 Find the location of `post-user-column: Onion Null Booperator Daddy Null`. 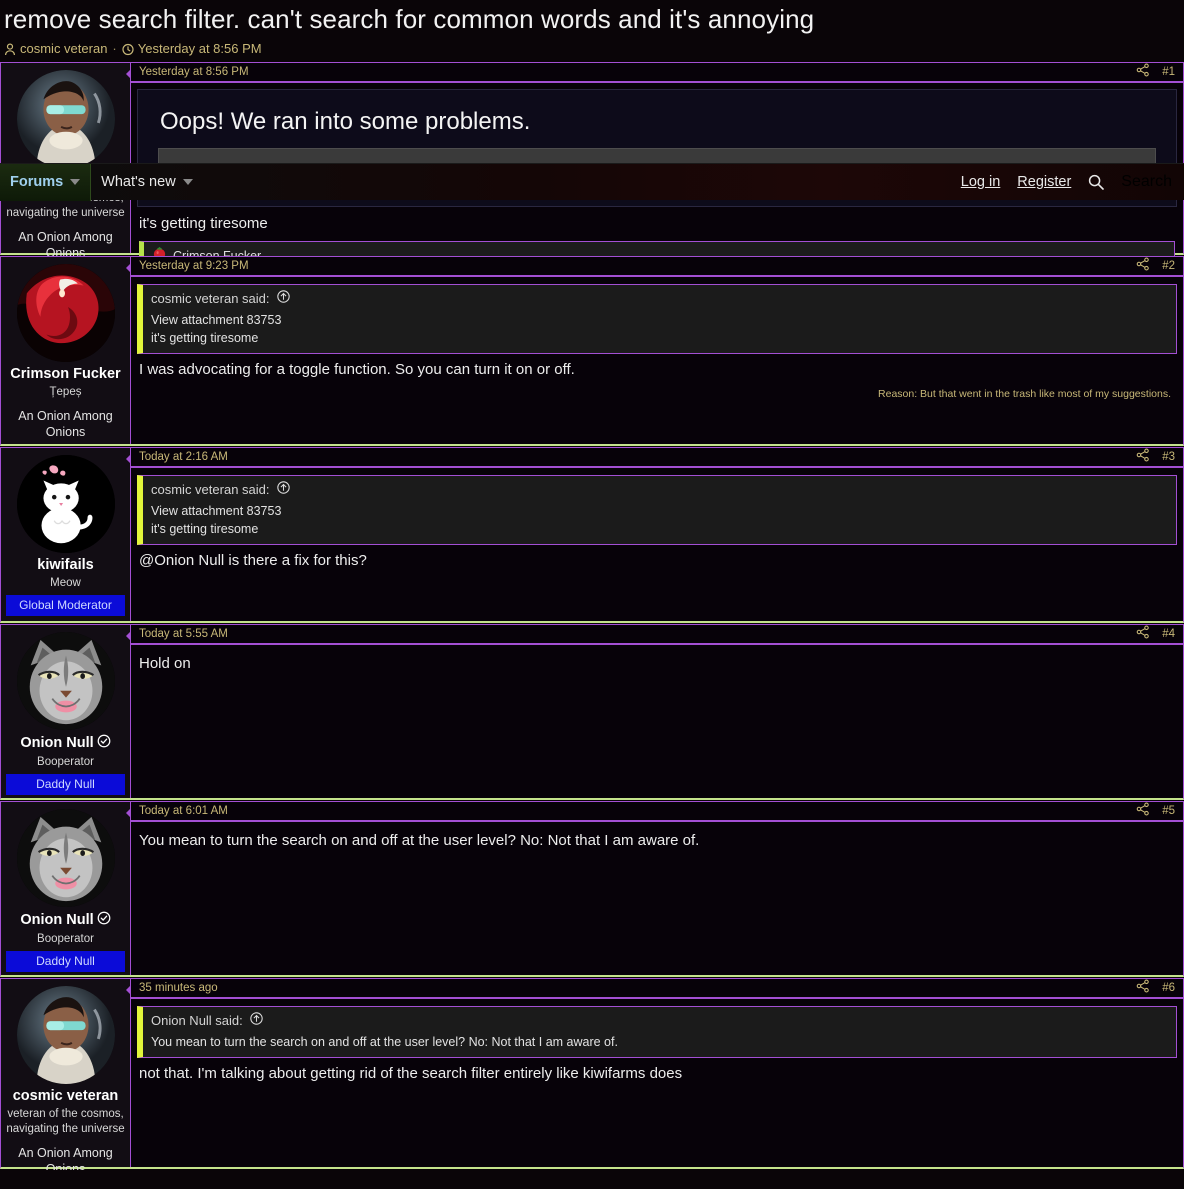

post-user-column: Onion Null Booperator Daddy Null is located at coordinates (66, 711).